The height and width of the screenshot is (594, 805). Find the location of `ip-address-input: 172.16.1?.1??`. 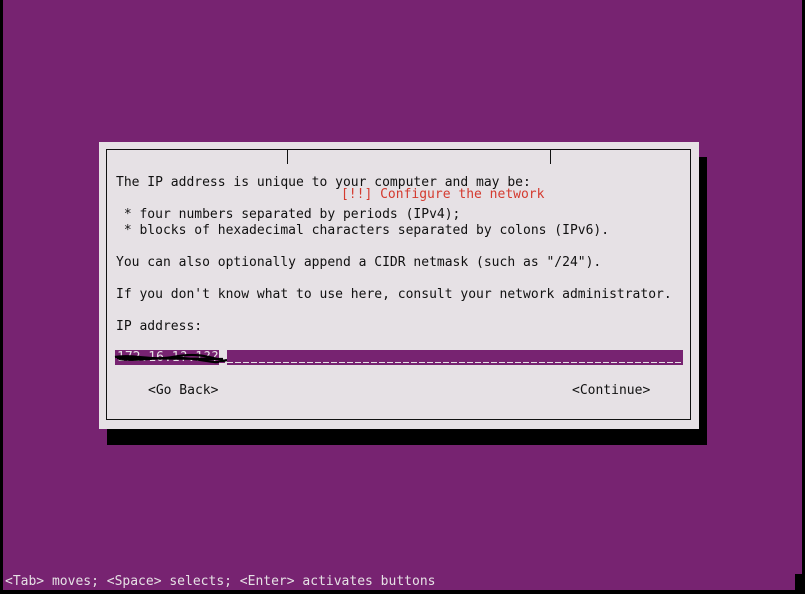

ip-address-input: 172.16.1?.1?? is located at coordinates (398, 357).